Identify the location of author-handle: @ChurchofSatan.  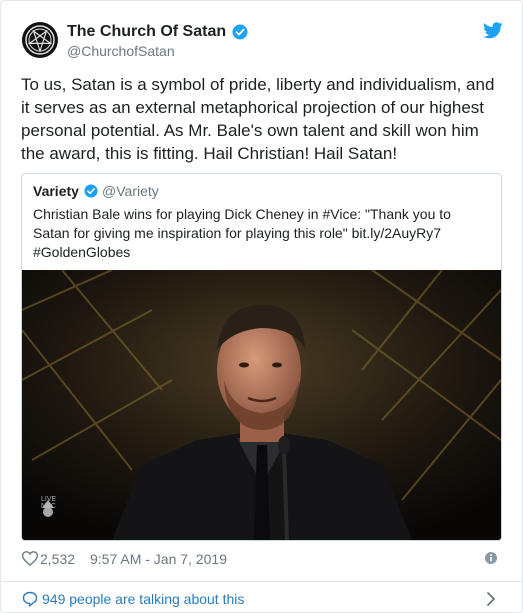
(121, 51).